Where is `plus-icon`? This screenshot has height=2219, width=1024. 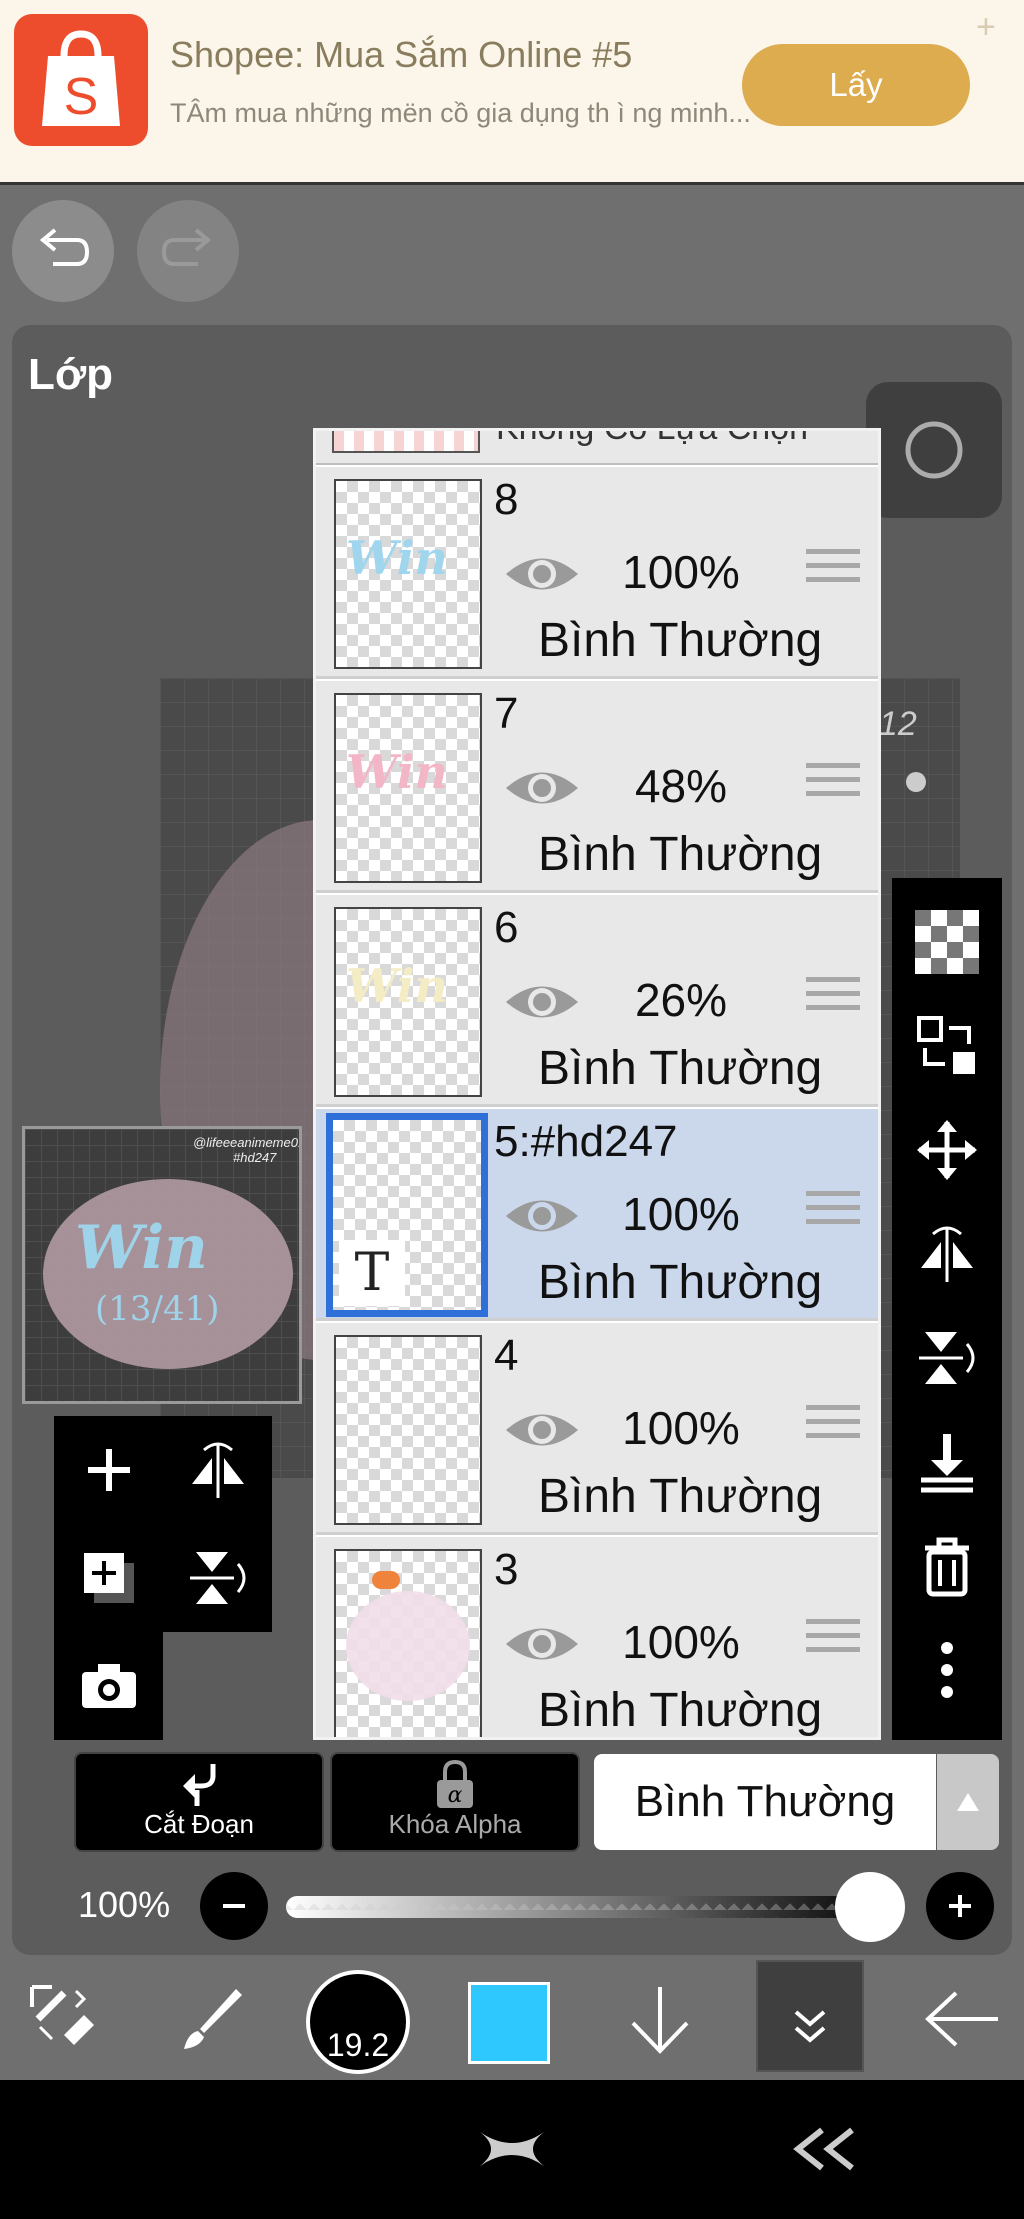
plus-icon is located at coordinates (960, 1906).